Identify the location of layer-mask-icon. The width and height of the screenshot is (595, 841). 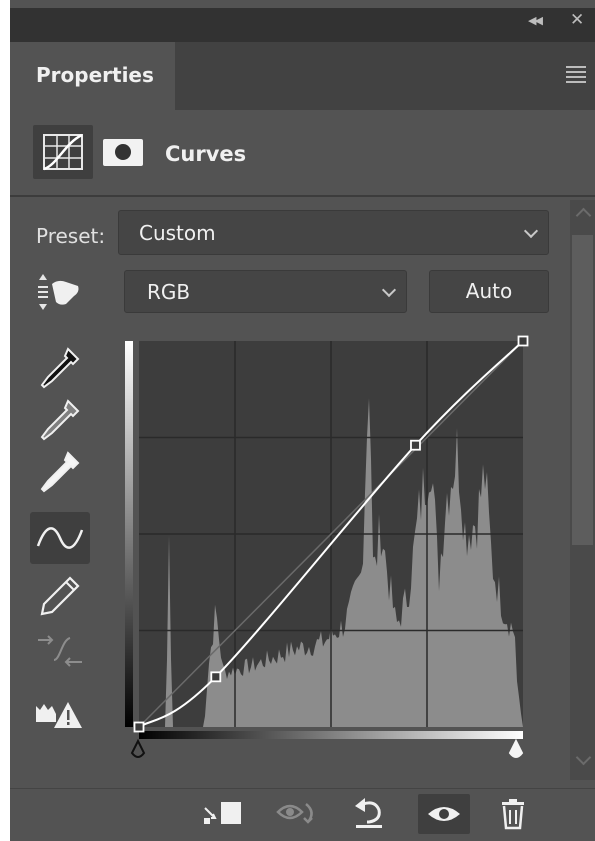
(123, 152).